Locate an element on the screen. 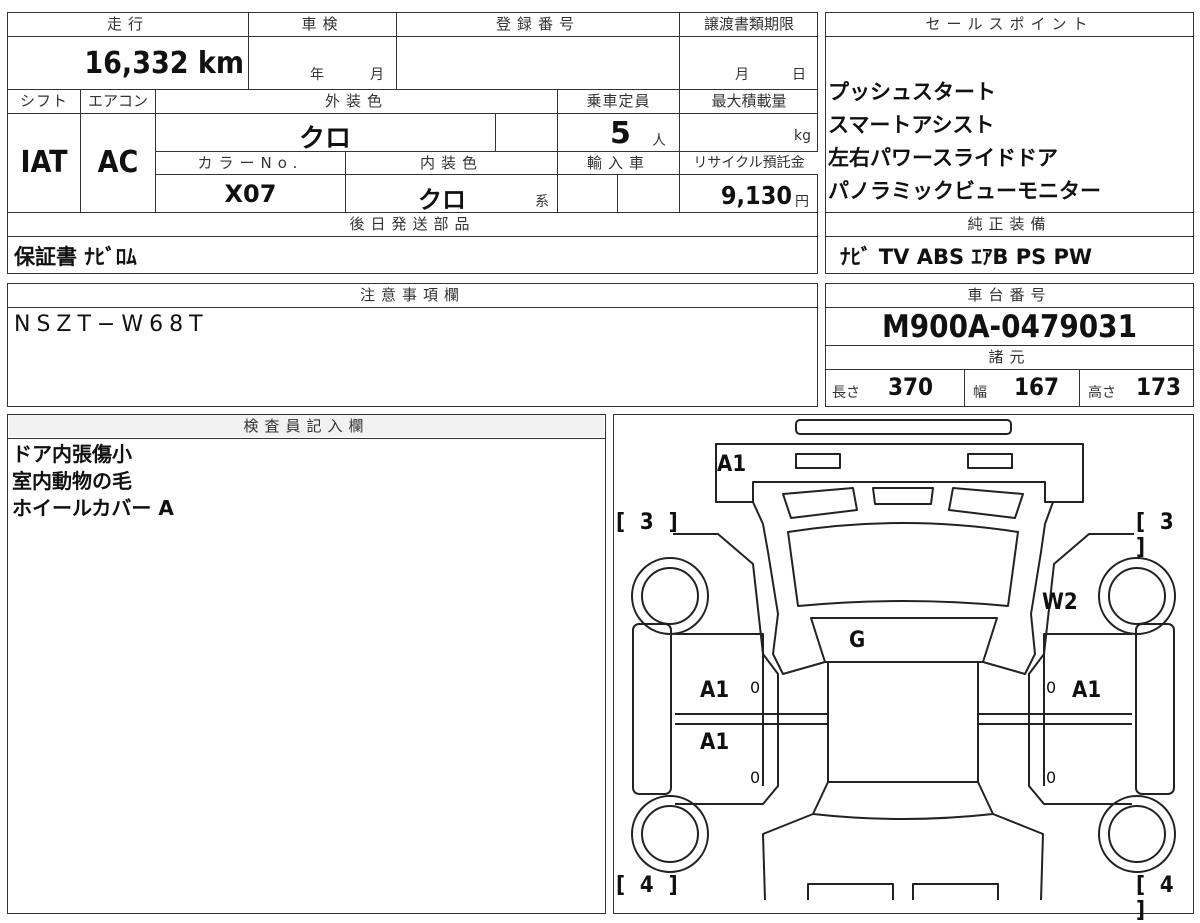  recycle-label: リサイクル預託金 is located at coordinates (749, 163).